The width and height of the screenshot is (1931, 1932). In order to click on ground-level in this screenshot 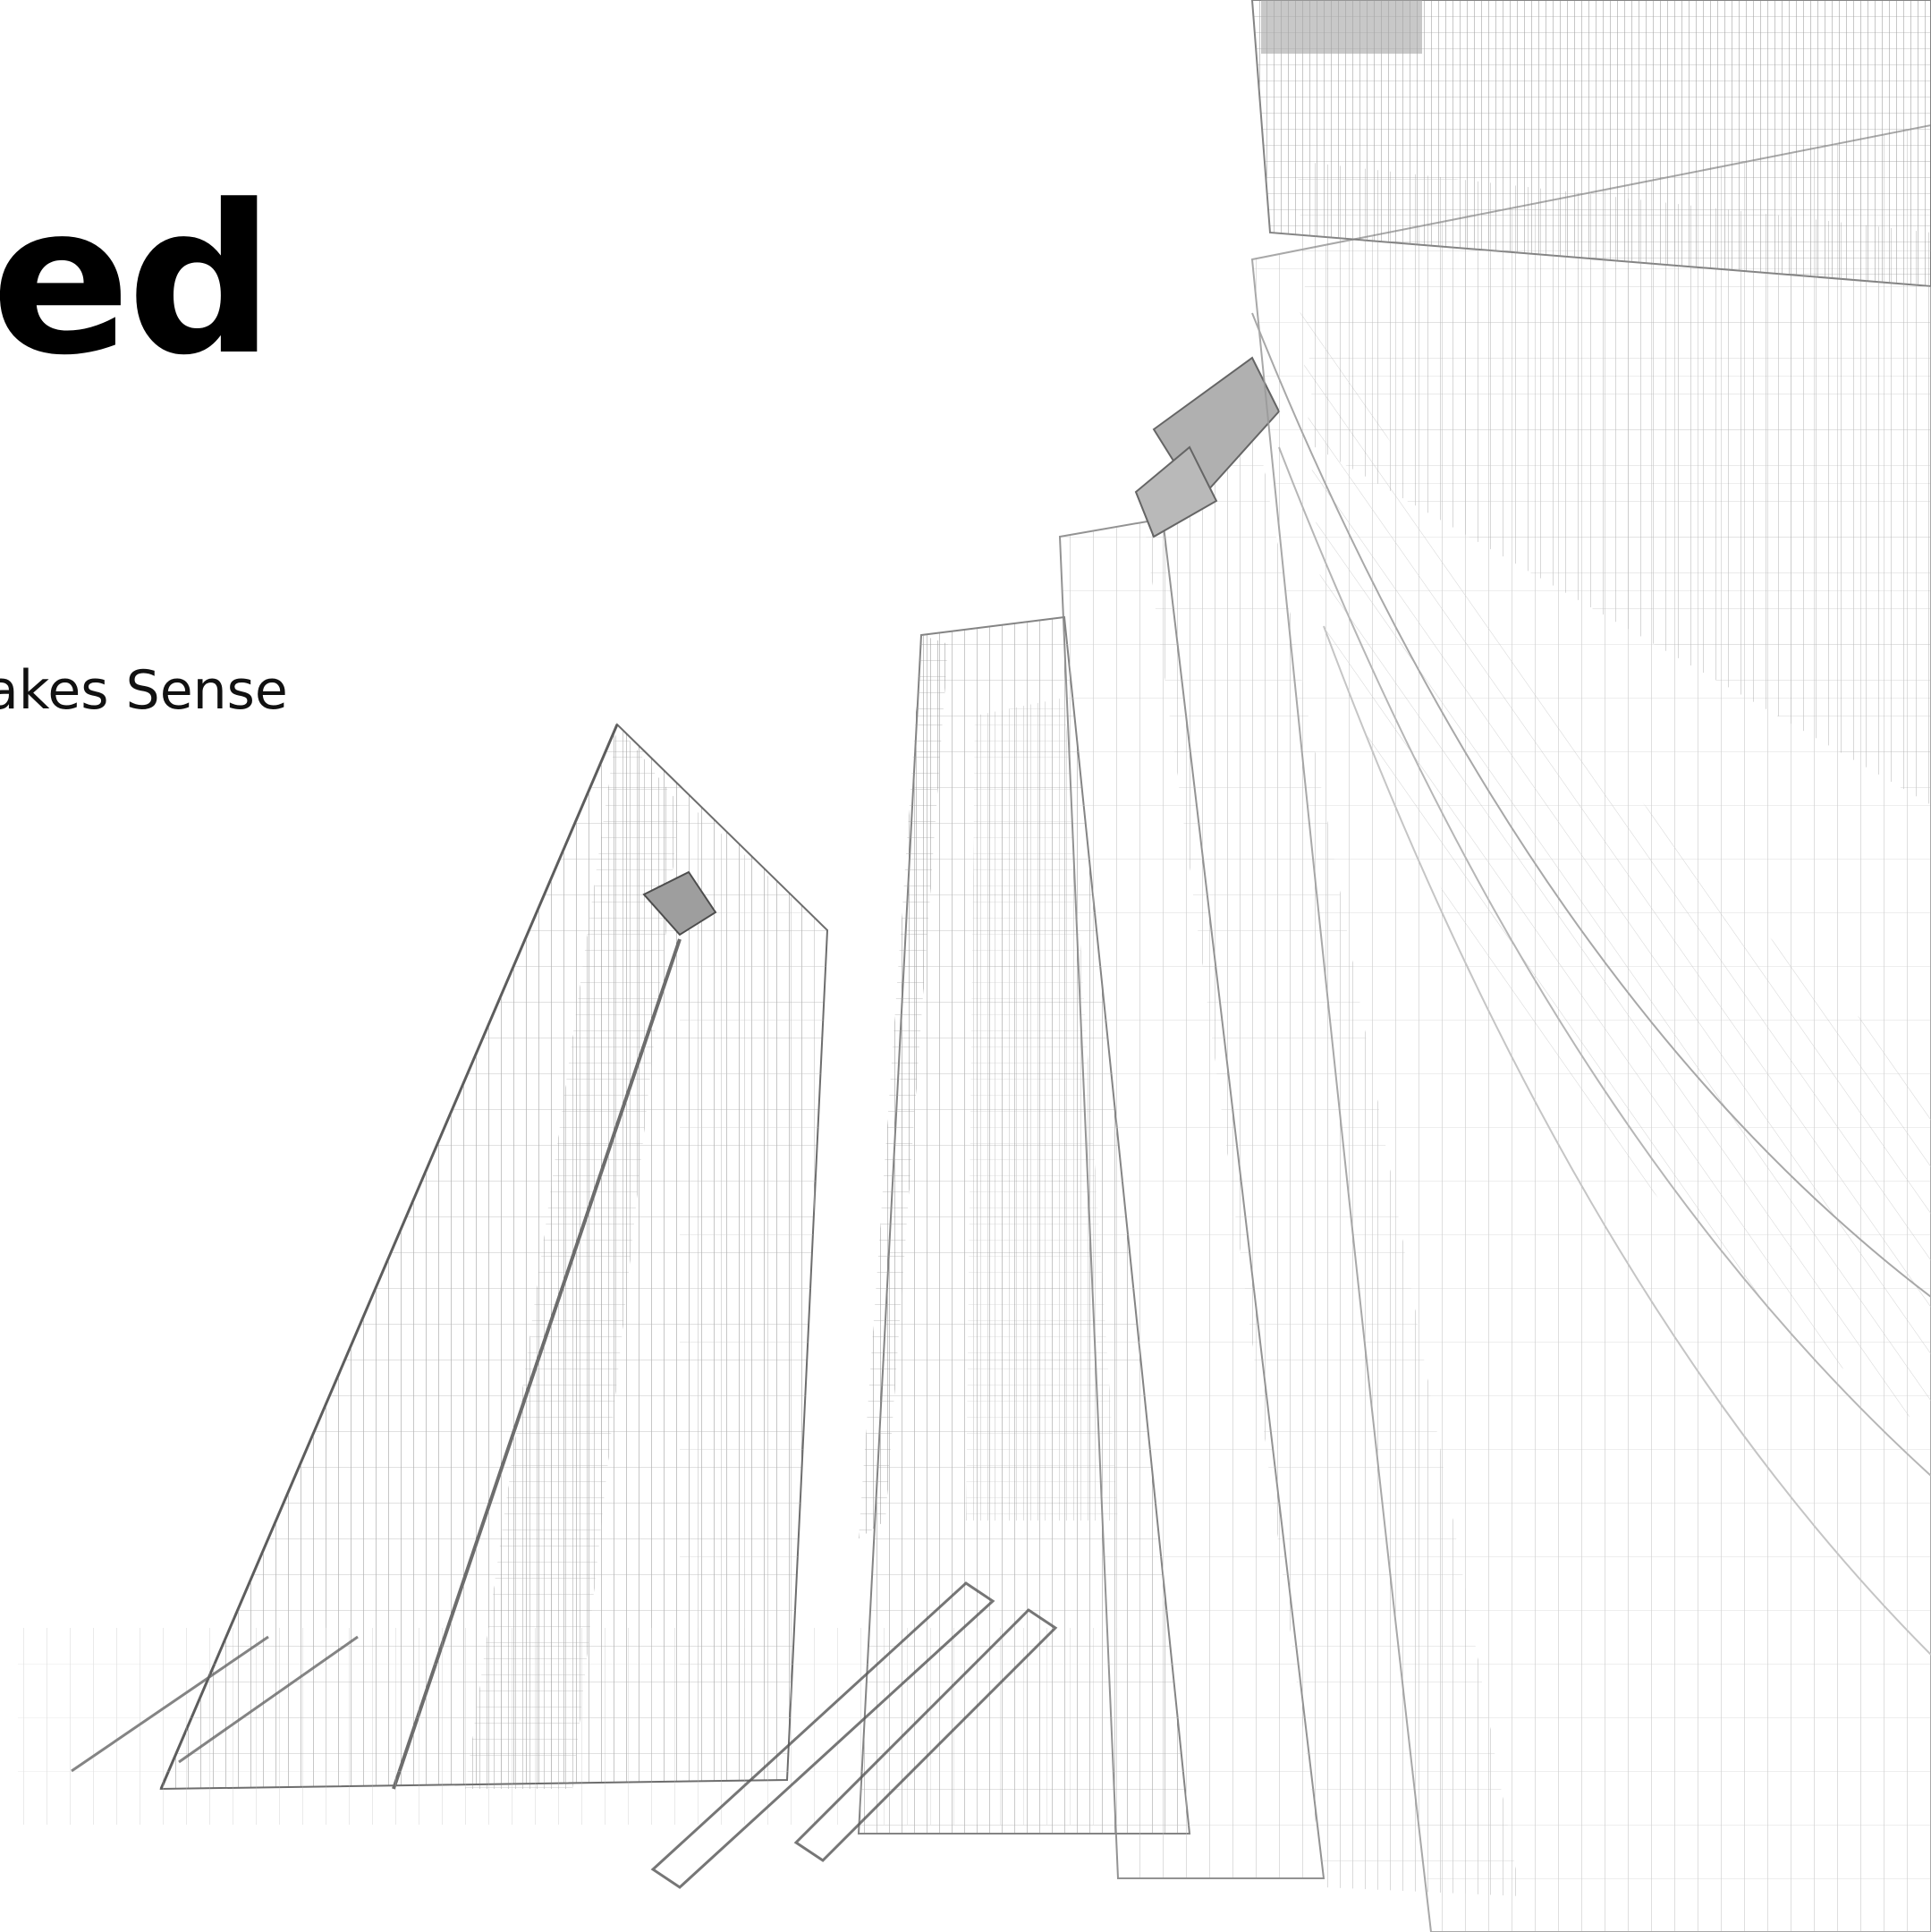, I will do `click(599, 1735)`.